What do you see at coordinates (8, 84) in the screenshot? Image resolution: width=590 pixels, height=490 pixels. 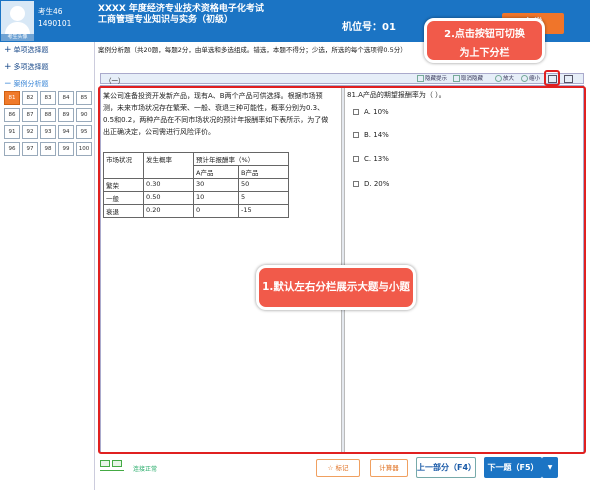 I see `minus-icon: −` at bounding box center [8, 84].